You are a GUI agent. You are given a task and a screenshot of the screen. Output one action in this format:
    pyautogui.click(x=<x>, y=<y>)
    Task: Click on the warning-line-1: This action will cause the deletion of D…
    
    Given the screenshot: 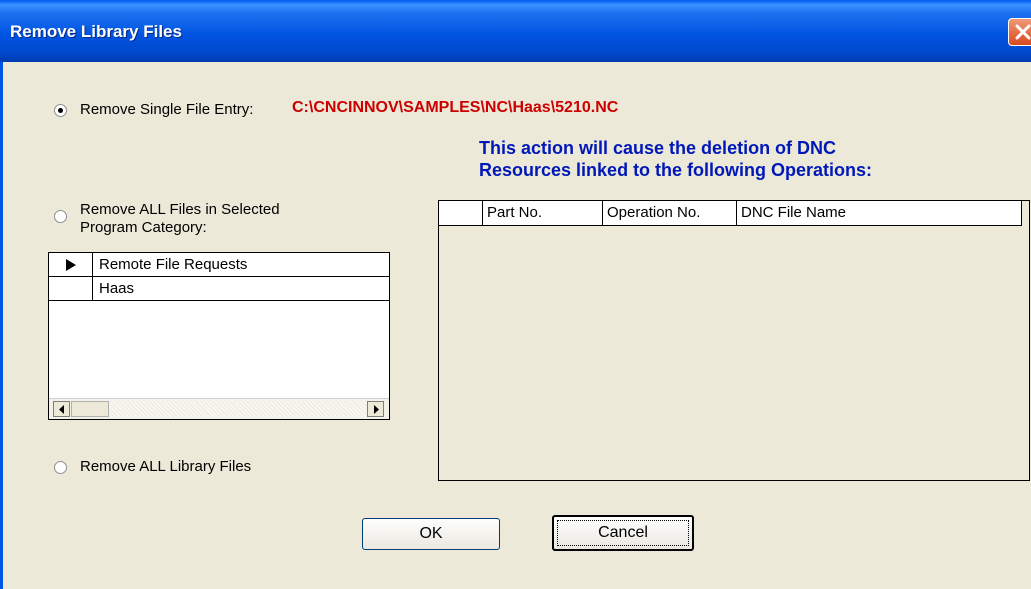 What is the action you would take?
    pyautogui.click(x=658, y=148)
    